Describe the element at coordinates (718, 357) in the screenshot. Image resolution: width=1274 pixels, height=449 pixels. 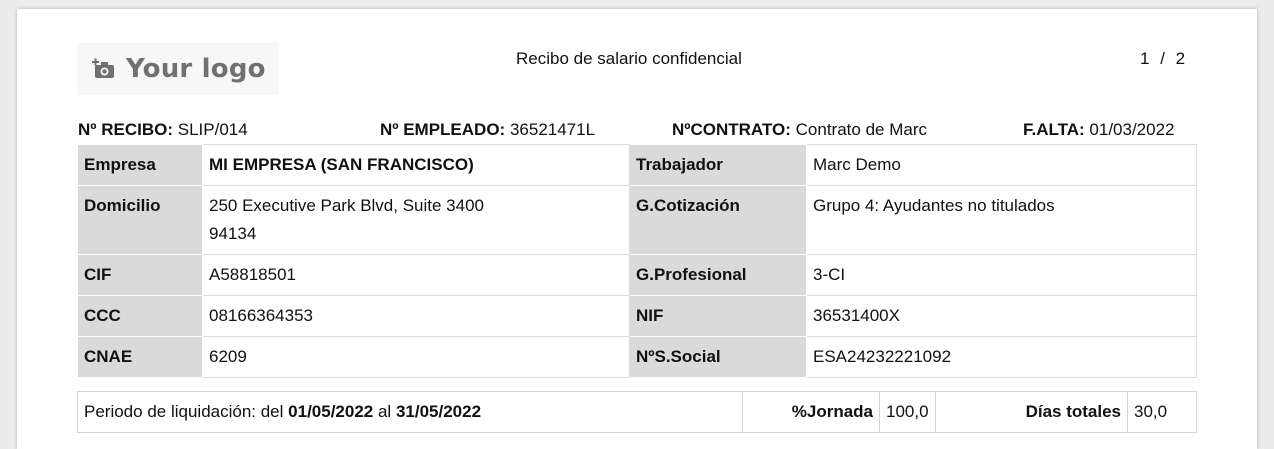
I see `nss-label: NºS.Social` at that location.